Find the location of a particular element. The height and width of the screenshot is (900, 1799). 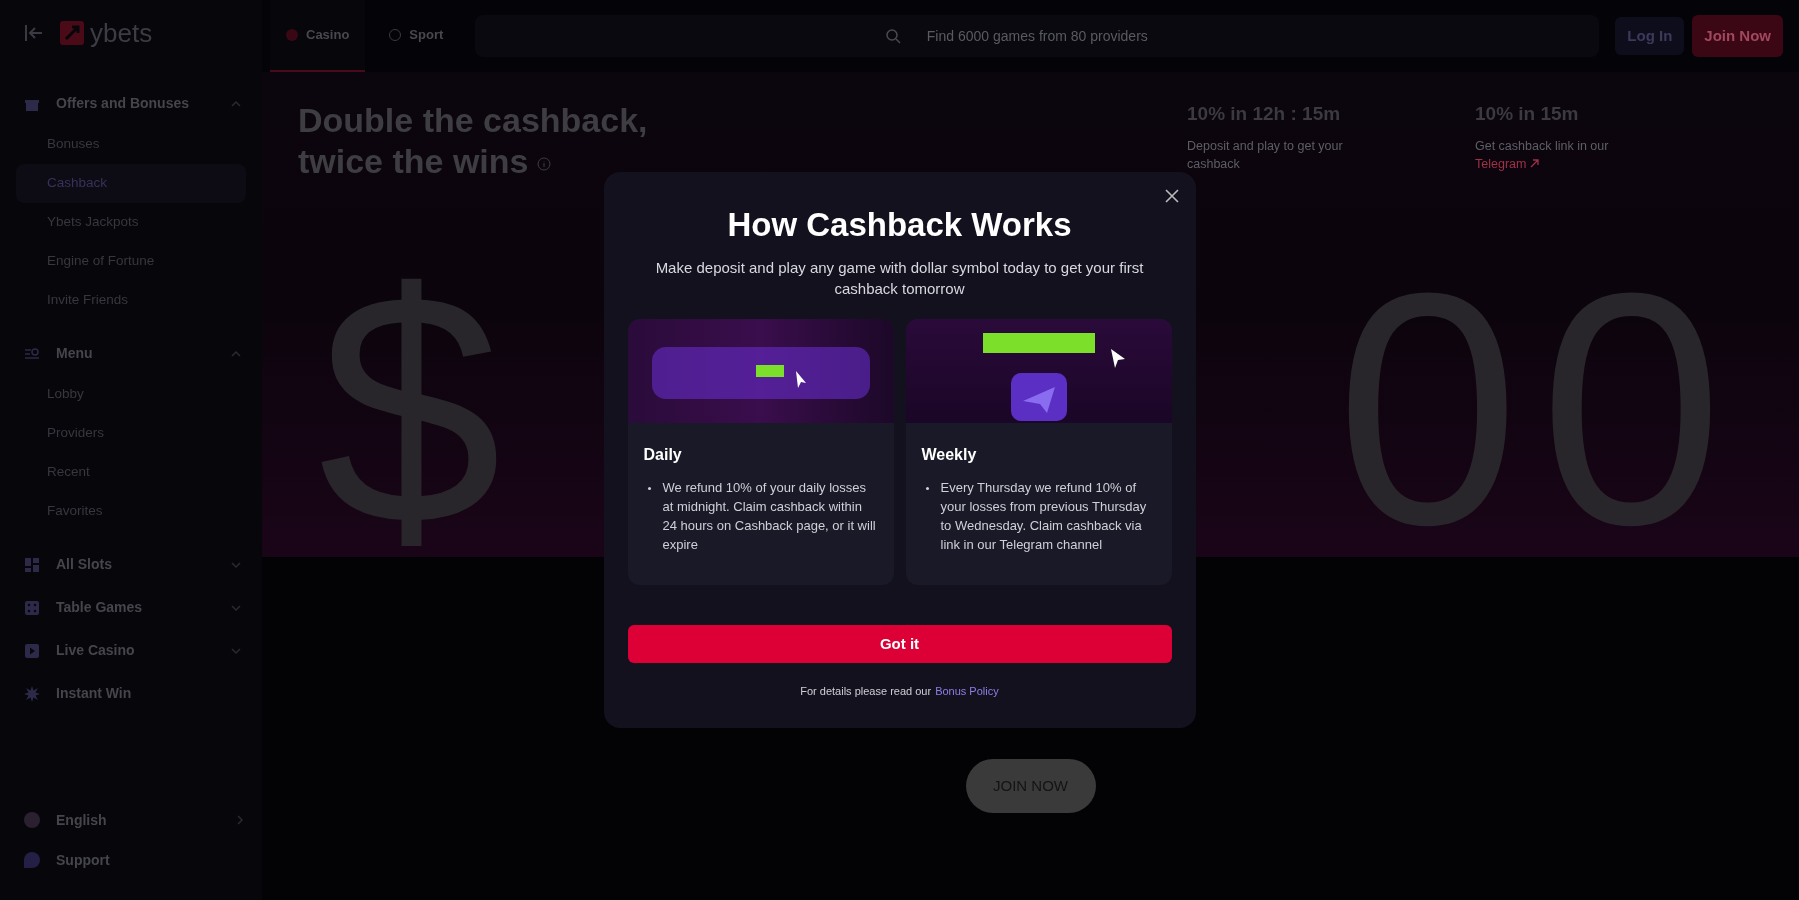

menu-search-icon is located at coordinates (32, 353).